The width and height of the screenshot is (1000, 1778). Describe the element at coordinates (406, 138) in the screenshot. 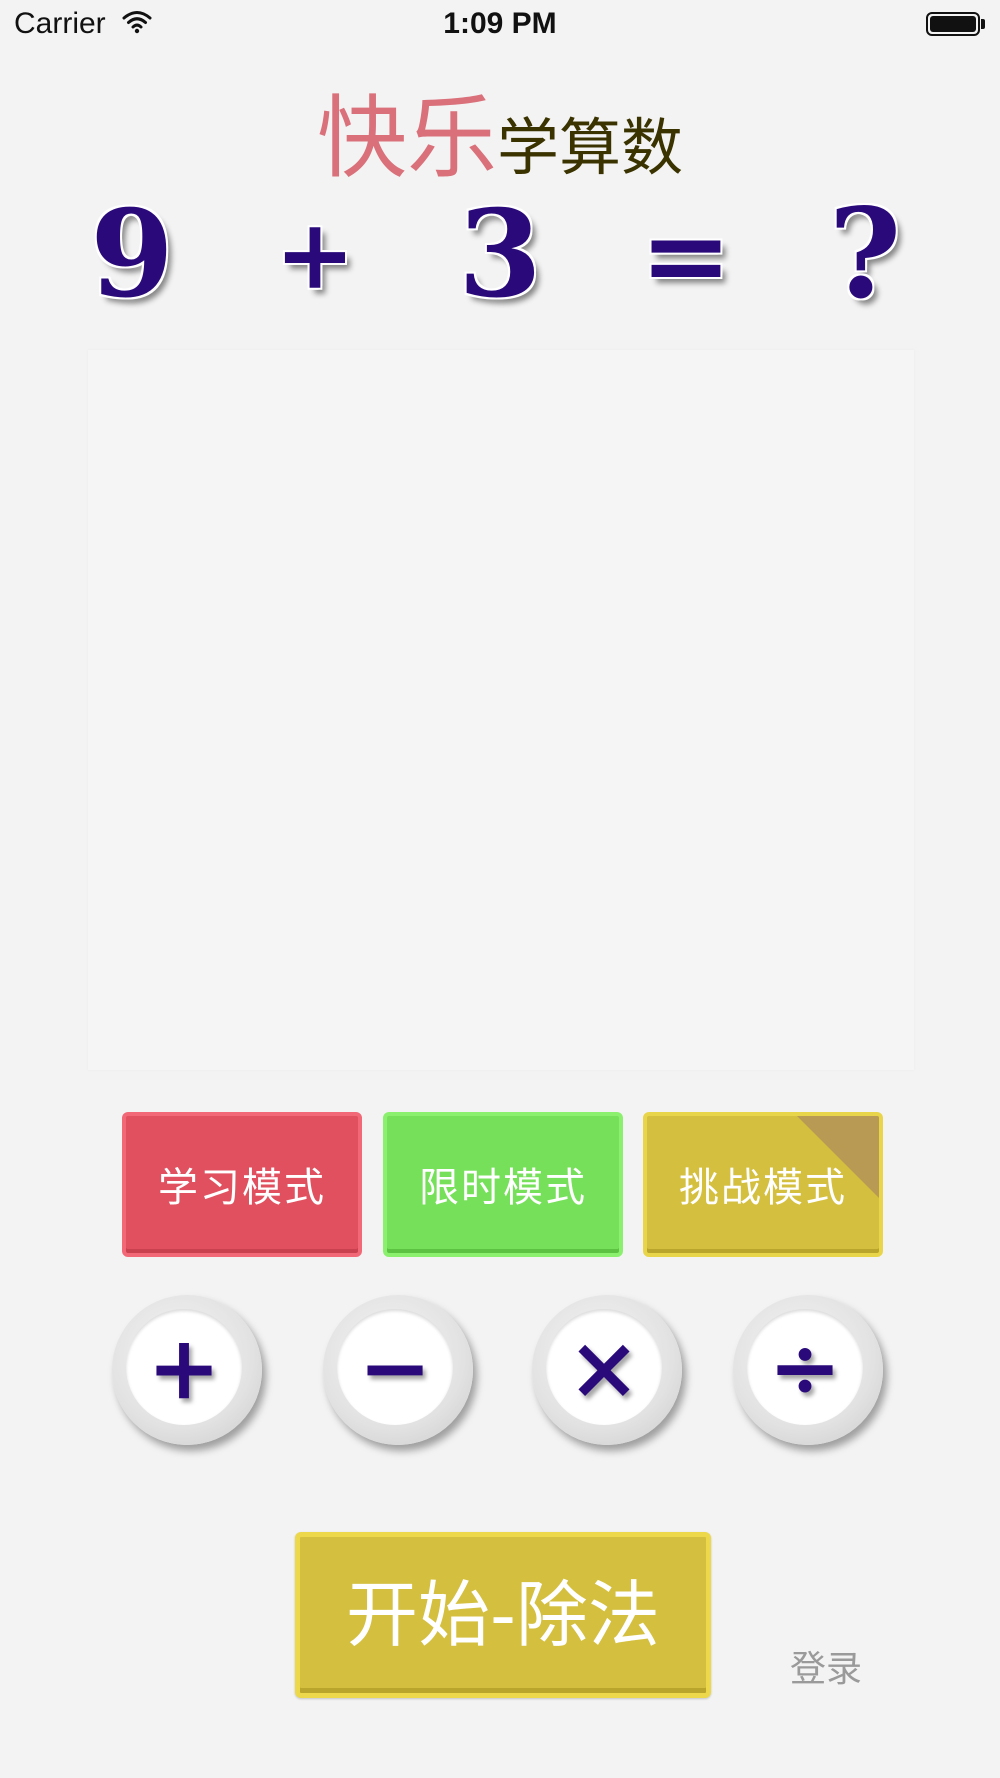

I see `title-part1: 快乐` at that location.